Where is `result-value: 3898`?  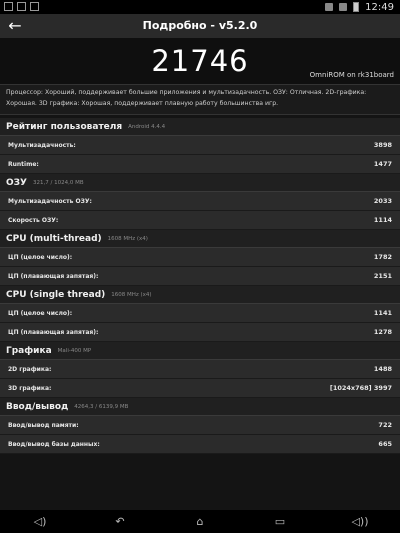
result-value: 3898 is located at coordinates (382, 145).